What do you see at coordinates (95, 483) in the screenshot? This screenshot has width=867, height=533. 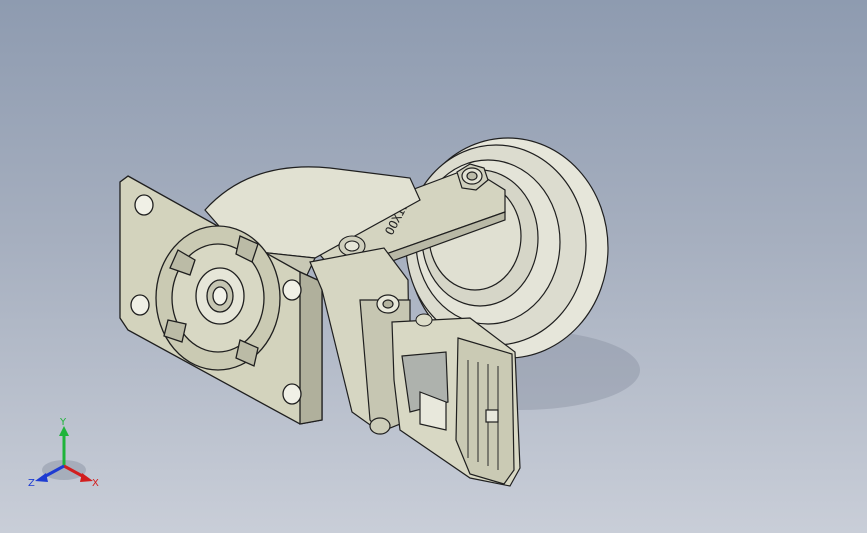 I see `x-axis-label: X` at bounding box center [95, 483].